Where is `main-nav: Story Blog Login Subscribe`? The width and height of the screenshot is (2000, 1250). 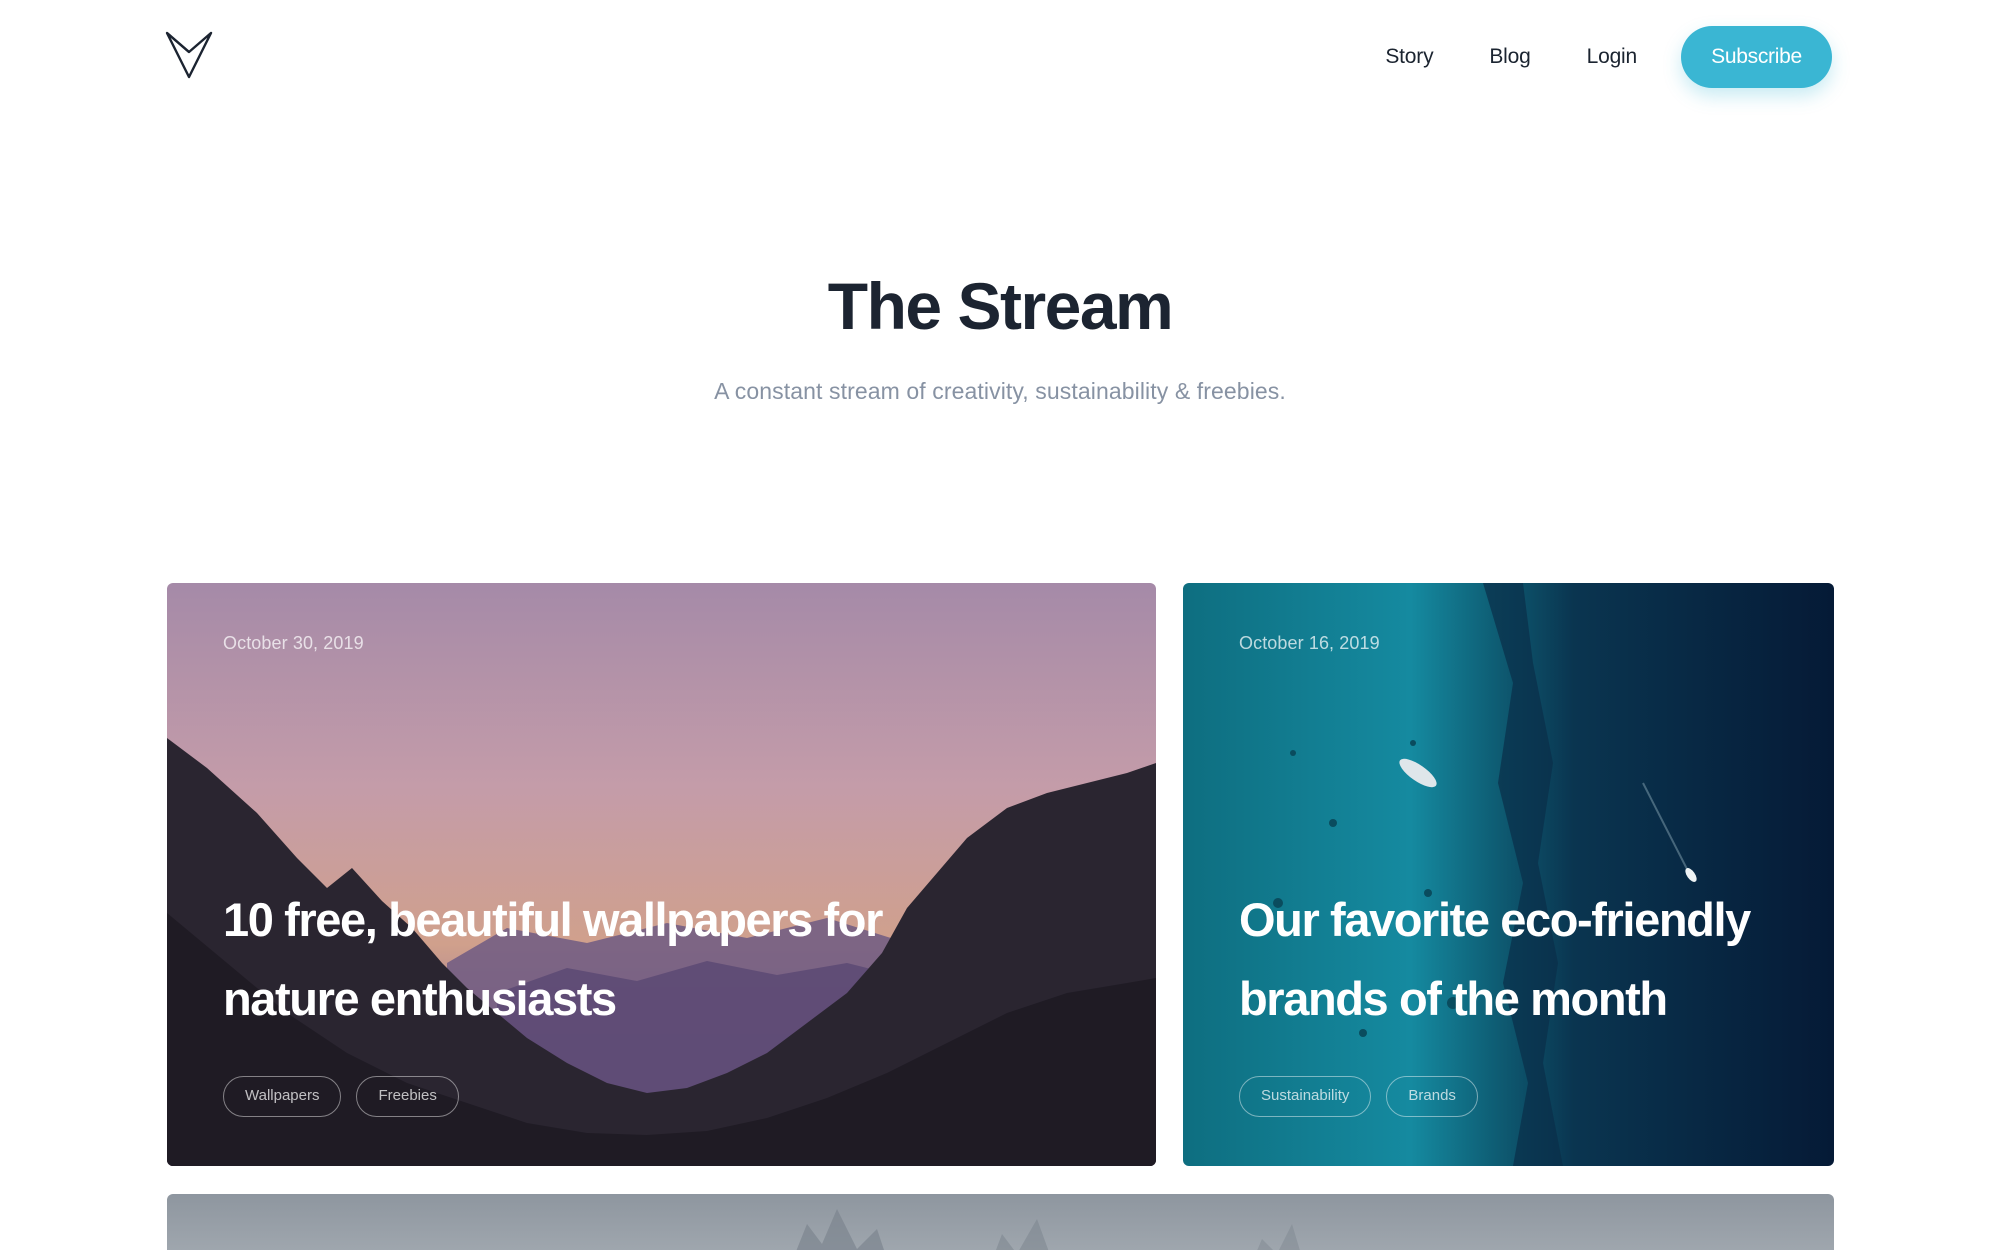
main-nav: Story Blog Login Subscribe is located at coordinates (1608, 57).